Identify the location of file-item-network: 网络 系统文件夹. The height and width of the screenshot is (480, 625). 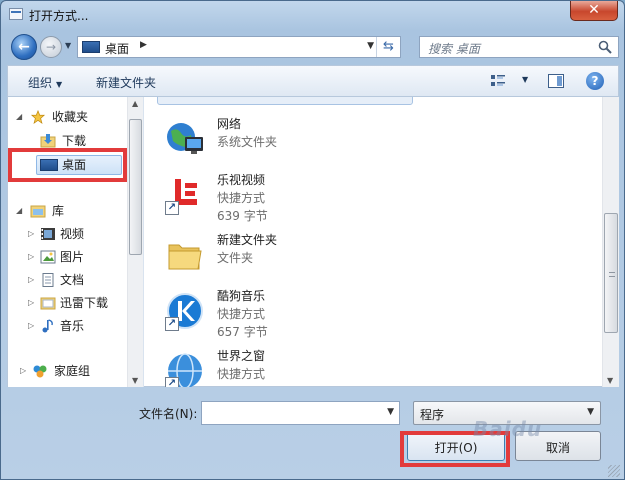
(295, 142).